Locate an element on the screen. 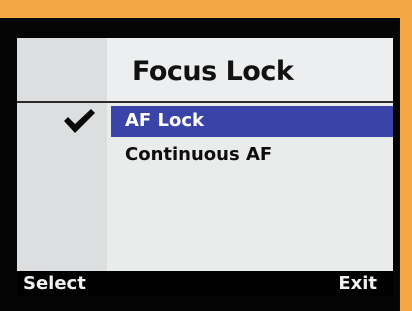 The height and width of the screenshot is (311, 412). page-title: Focus Lock is located at coordinates (213, 71).